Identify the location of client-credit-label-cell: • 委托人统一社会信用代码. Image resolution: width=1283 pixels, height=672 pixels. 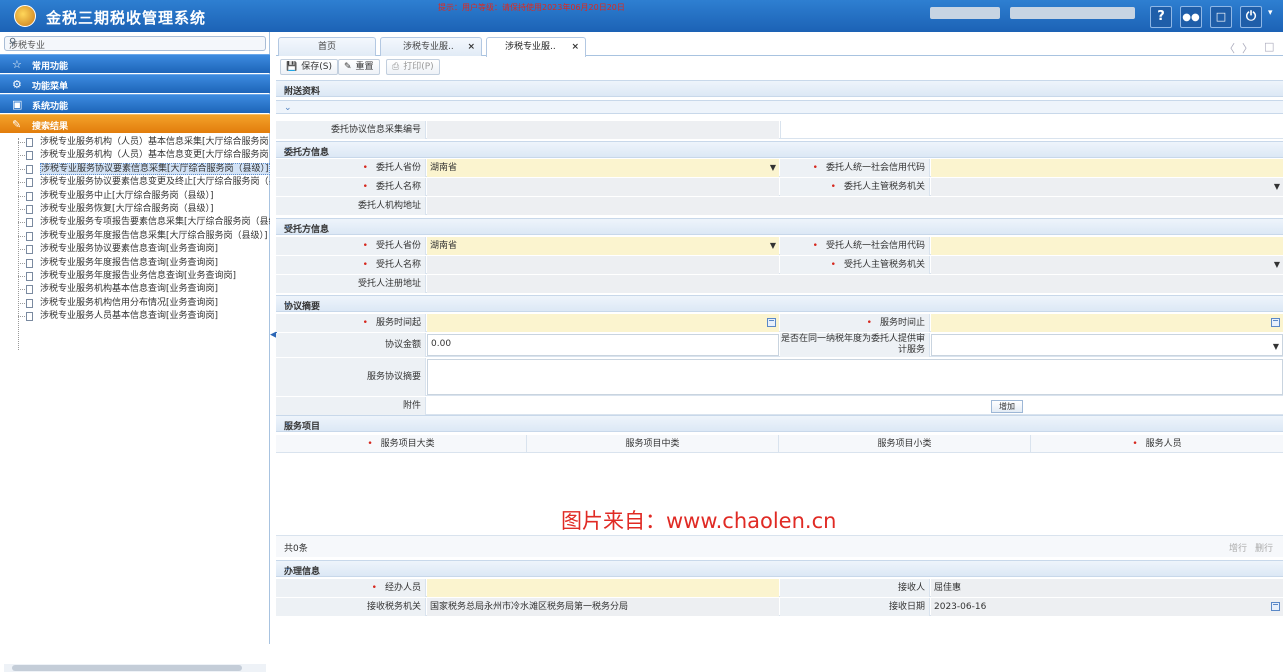
(855, 168).